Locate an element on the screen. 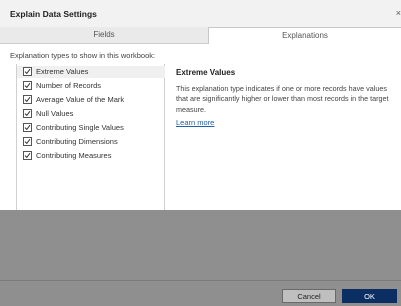  list-item-null-values: Null Values is located at coordinates (94, 114).